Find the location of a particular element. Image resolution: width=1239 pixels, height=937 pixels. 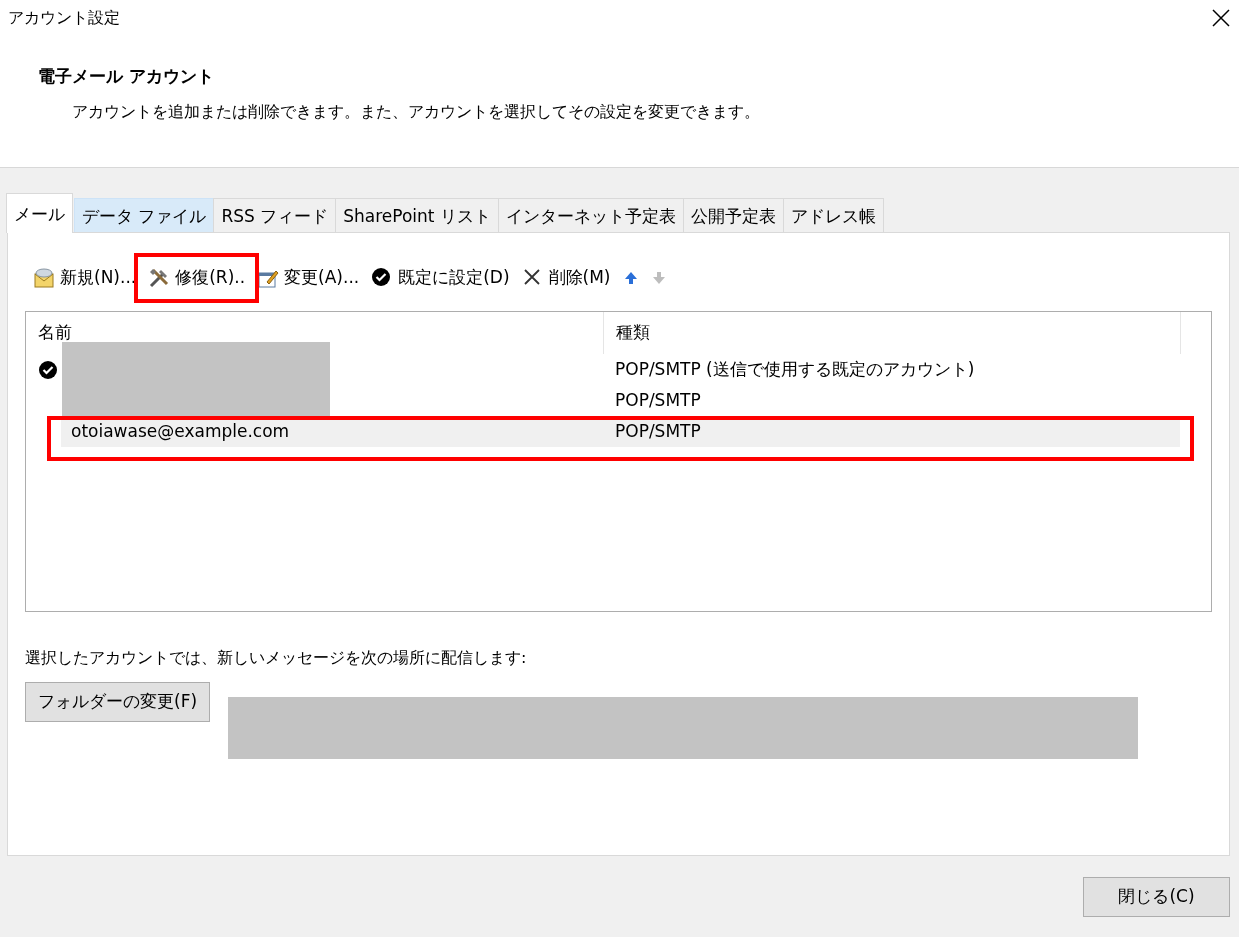

tab: RSS フィード is located at coordinates (275, 215).